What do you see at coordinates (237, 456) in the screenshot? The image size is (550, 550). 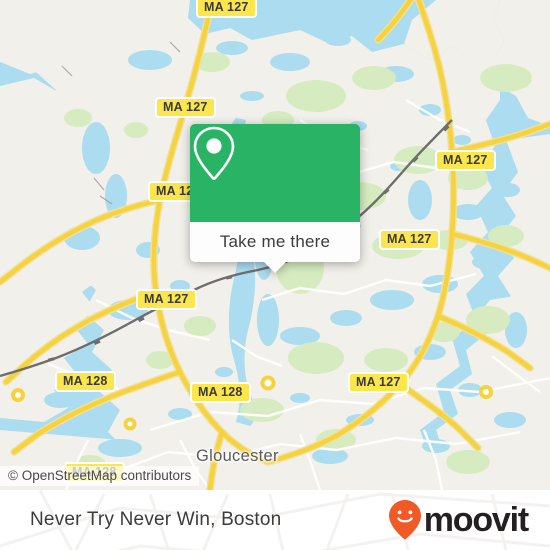 I see `city-label-gloucester: Gloucester` at bounding box center [237, 456].